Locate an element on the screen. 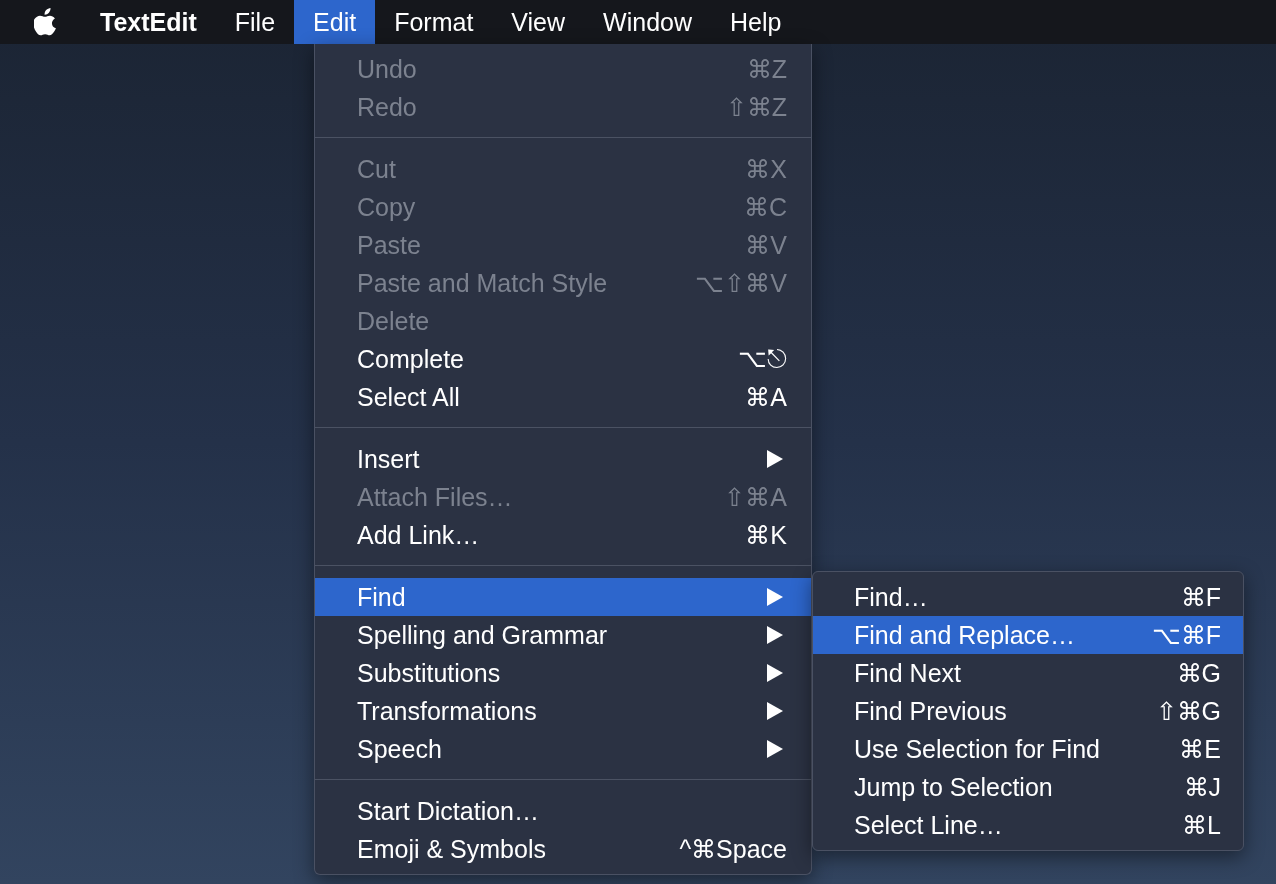 This screenshot has width=1276, height=884. menu-bar-item: Edit is located at coordinates (335, 22).